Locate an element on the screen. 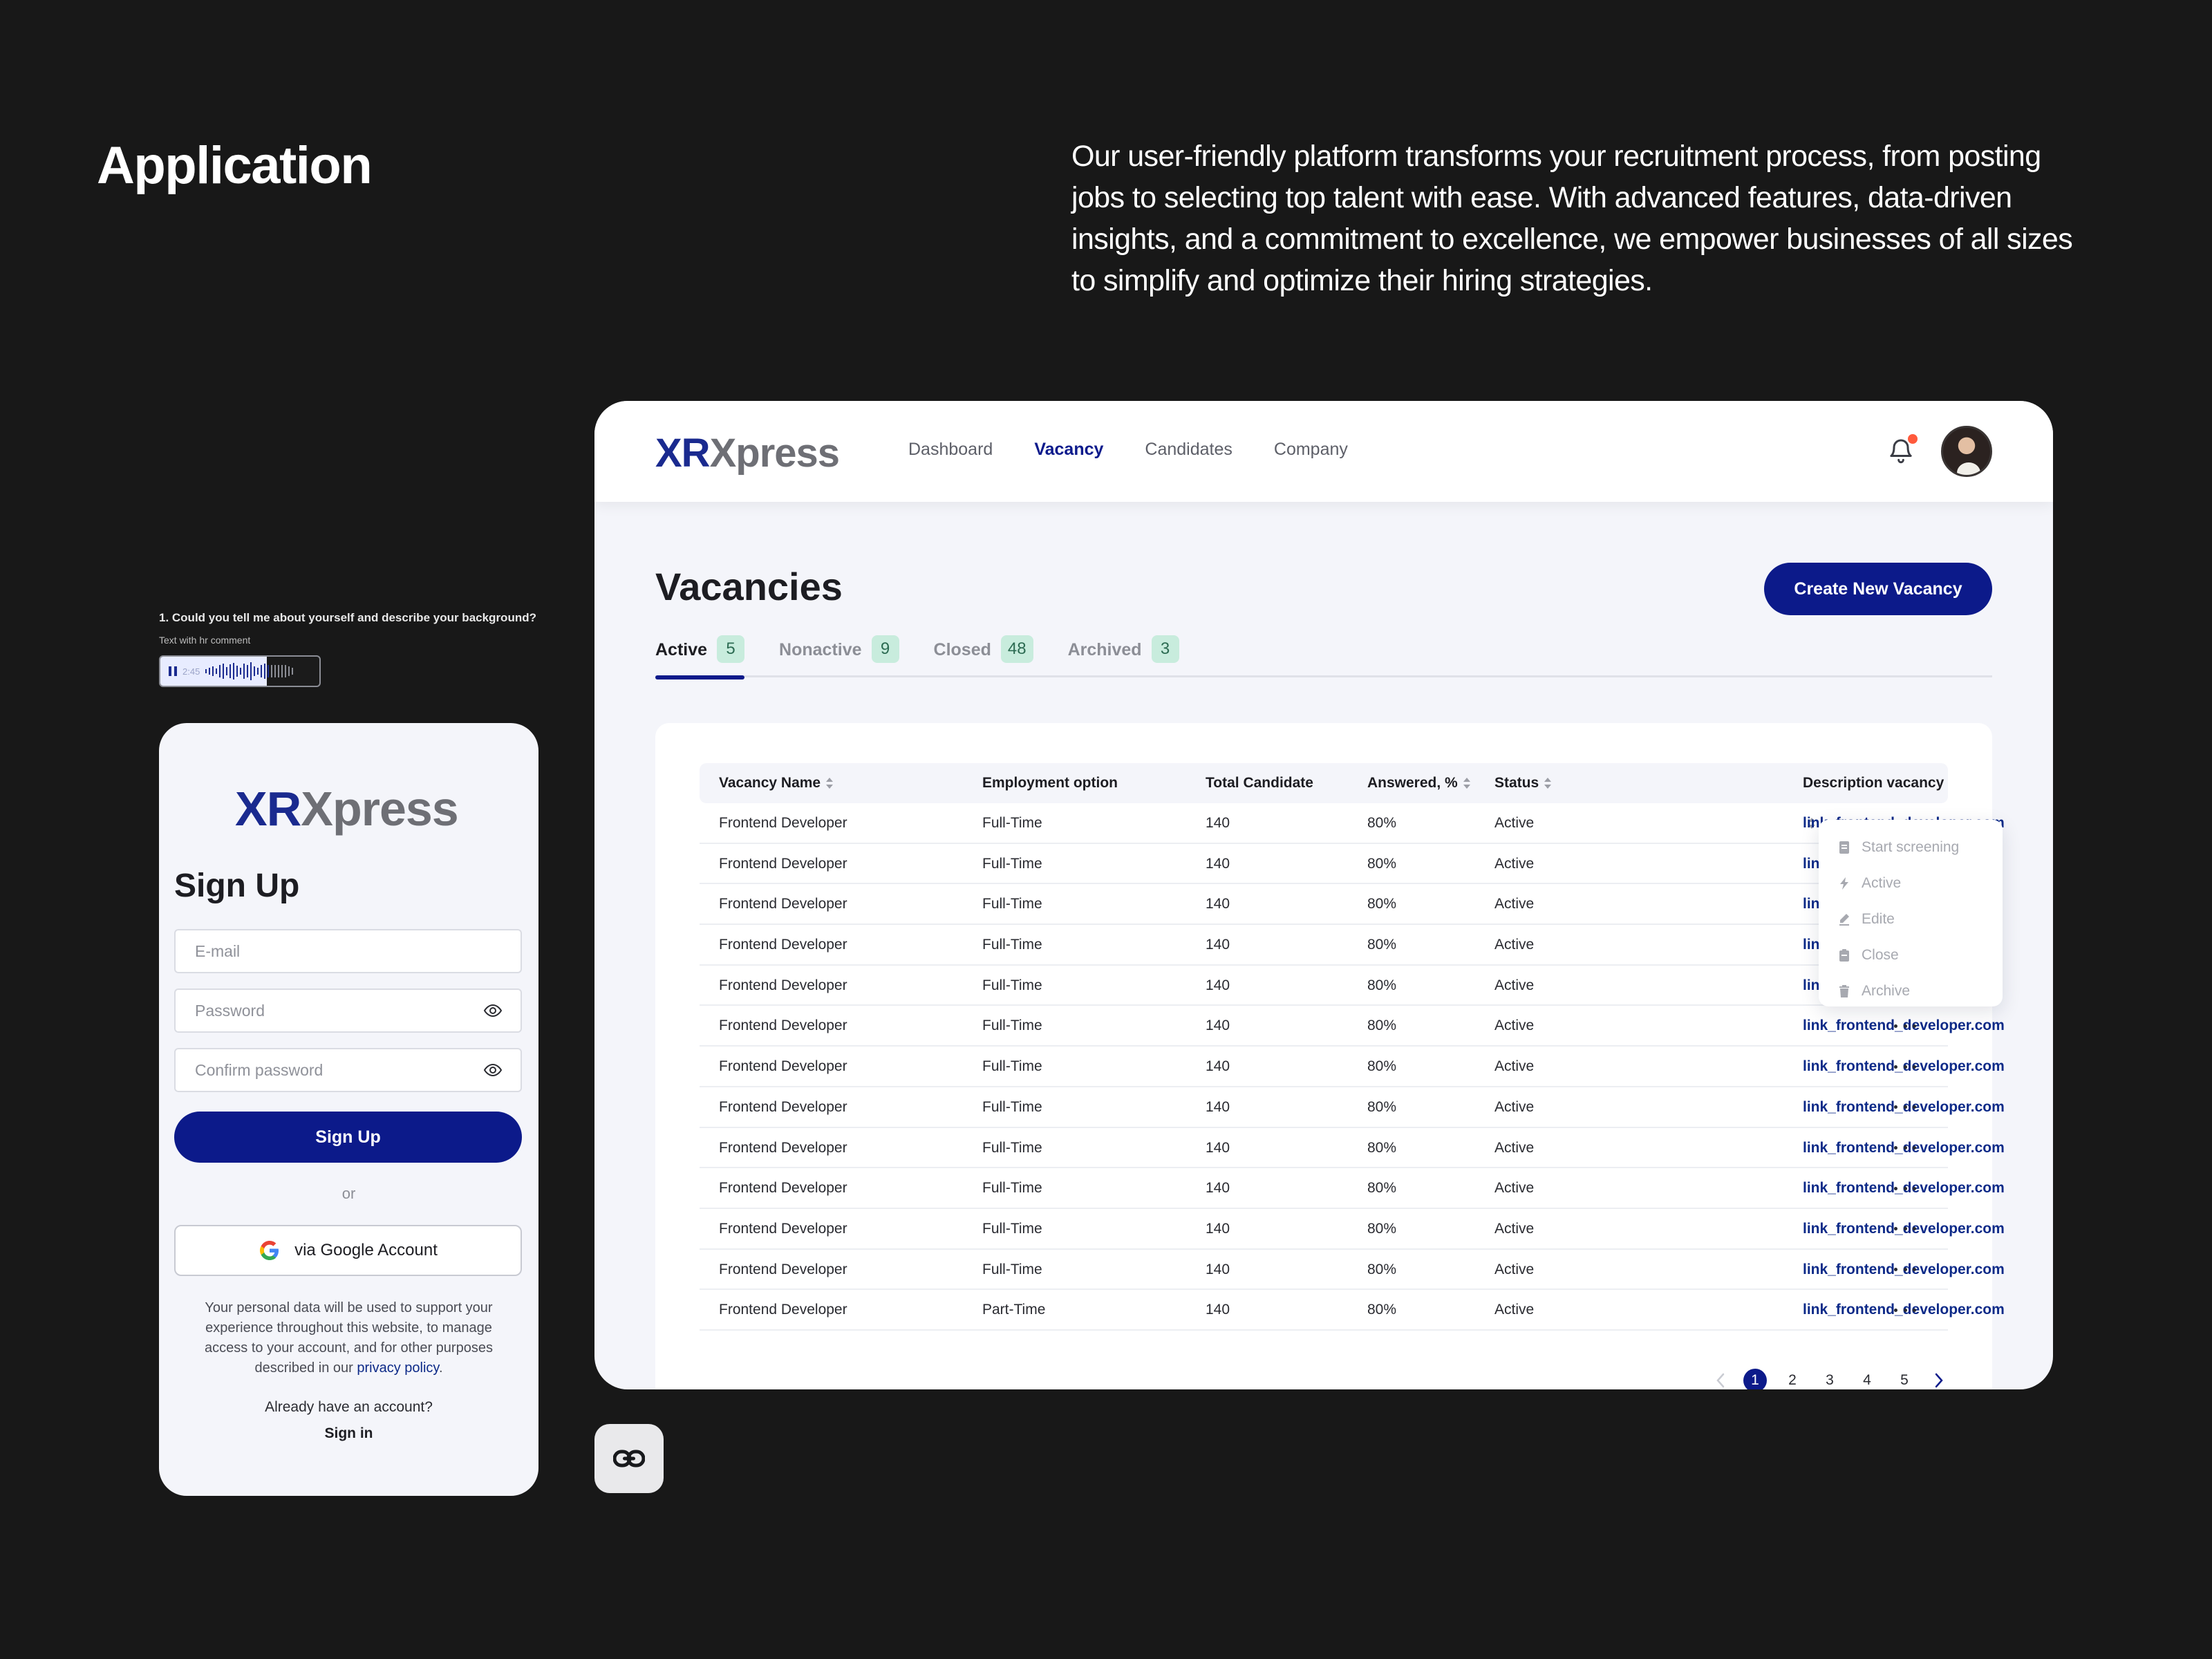 This screenshot has width=2212, height=1659. cell-vacancy-name: Frontend Developer is located at coordinates (783, 1269).